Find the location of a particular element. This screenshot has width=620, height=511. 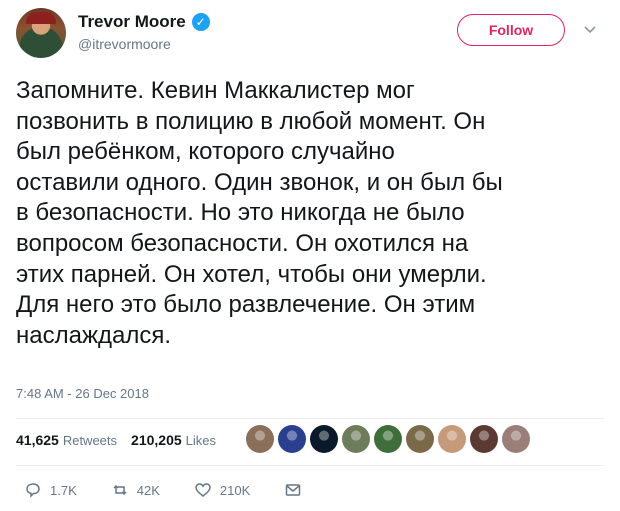

user-name-row: Trevor Moore ✓ is located at coordinates (144, 22).